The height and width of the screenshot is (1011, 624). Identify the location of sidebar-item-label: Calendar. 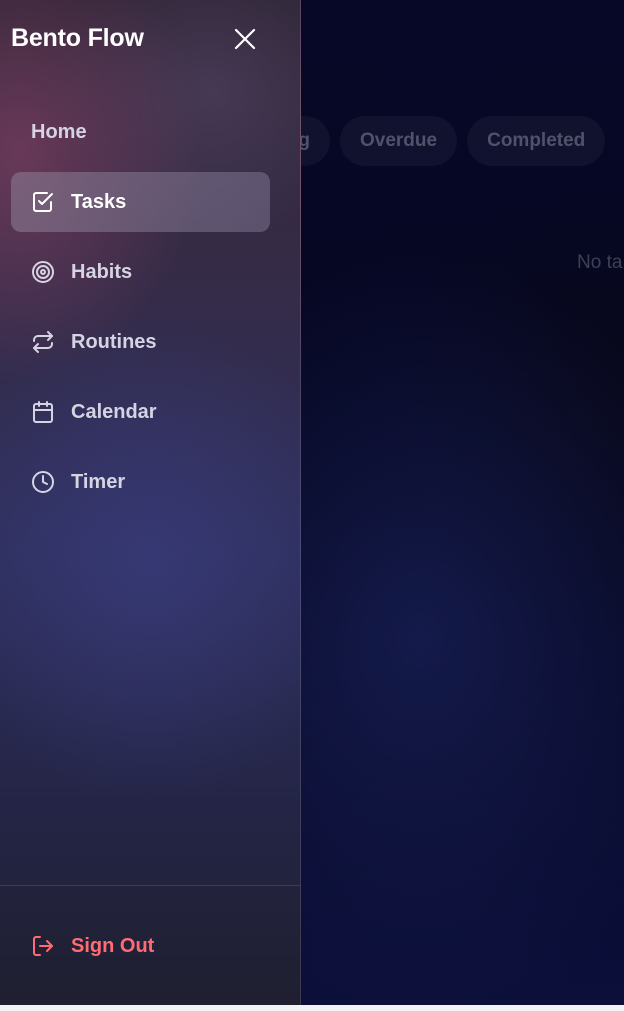
(114, 411).